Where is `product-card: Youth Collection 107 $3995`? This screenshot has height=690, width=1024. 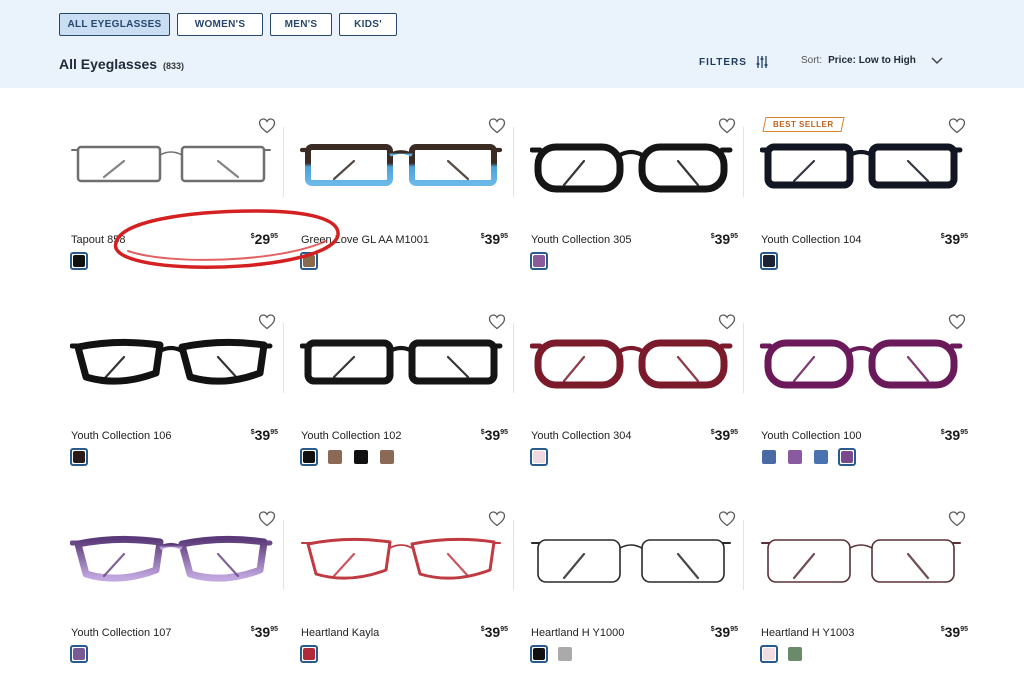 product-card: Youth Collection 107 $3995 is located at coordinates (174, 600).